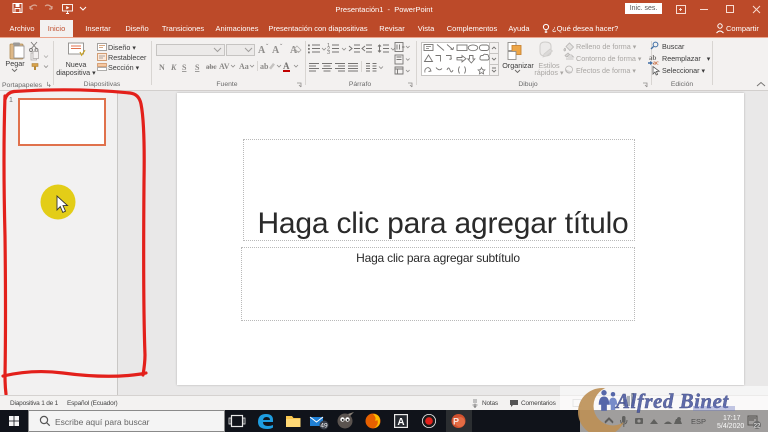 The width and height of the screenshot is (768, 432). Describe the element at coordinates (244, 66) in the screenshot. I see `svg-text: Aa` at that location.